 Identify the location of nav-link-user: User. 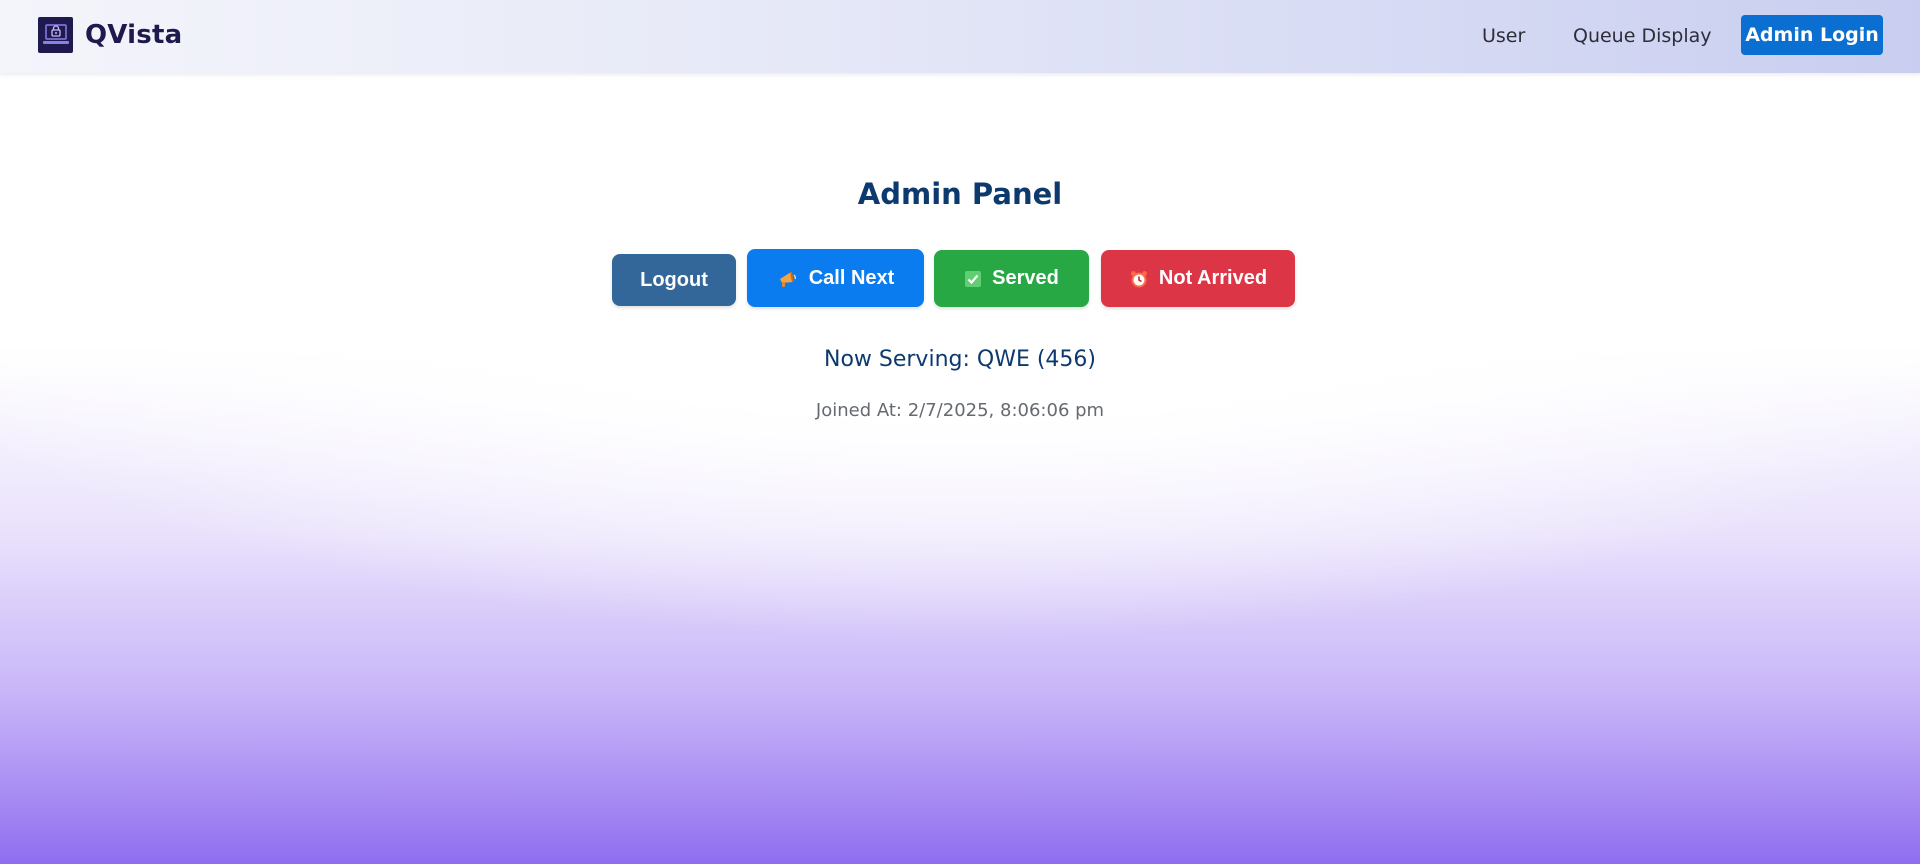
(1503, 36).